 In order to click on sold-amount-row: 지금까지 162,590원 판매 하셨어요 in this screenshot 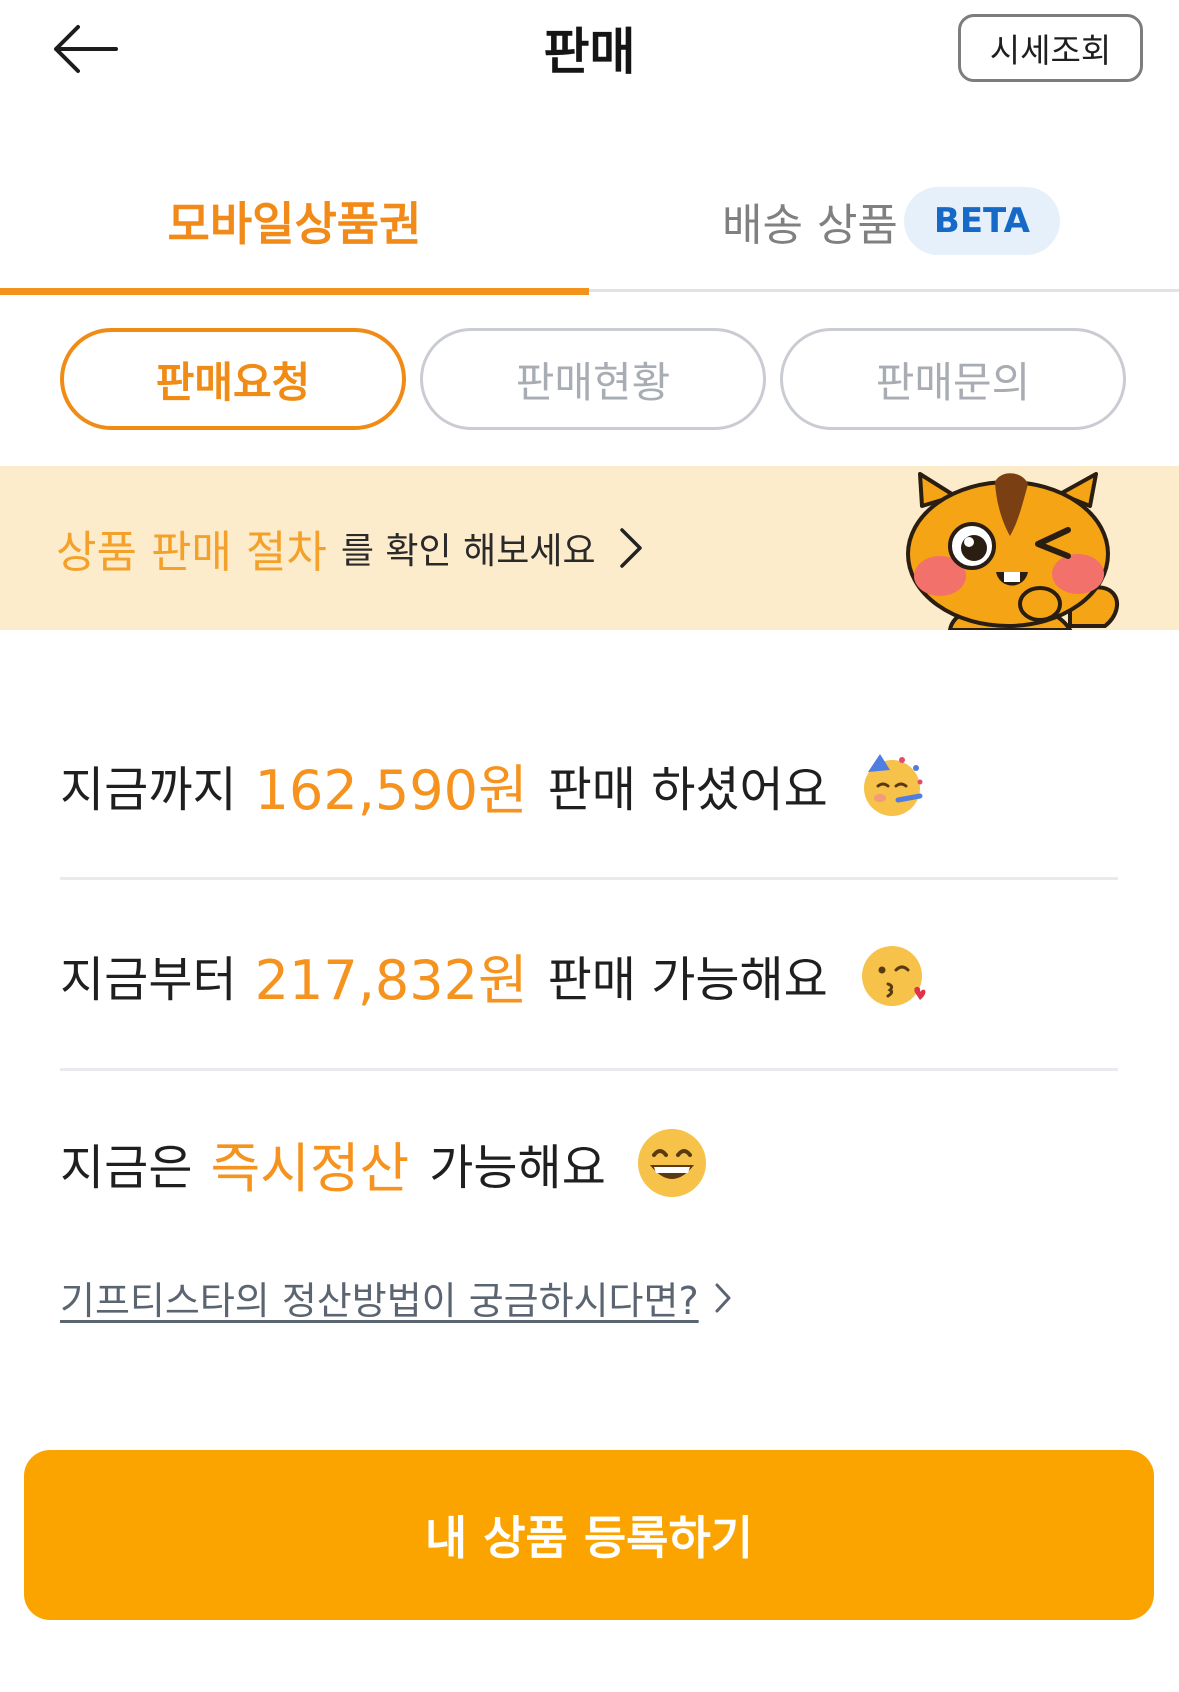, I will do `click(589, 785)`.